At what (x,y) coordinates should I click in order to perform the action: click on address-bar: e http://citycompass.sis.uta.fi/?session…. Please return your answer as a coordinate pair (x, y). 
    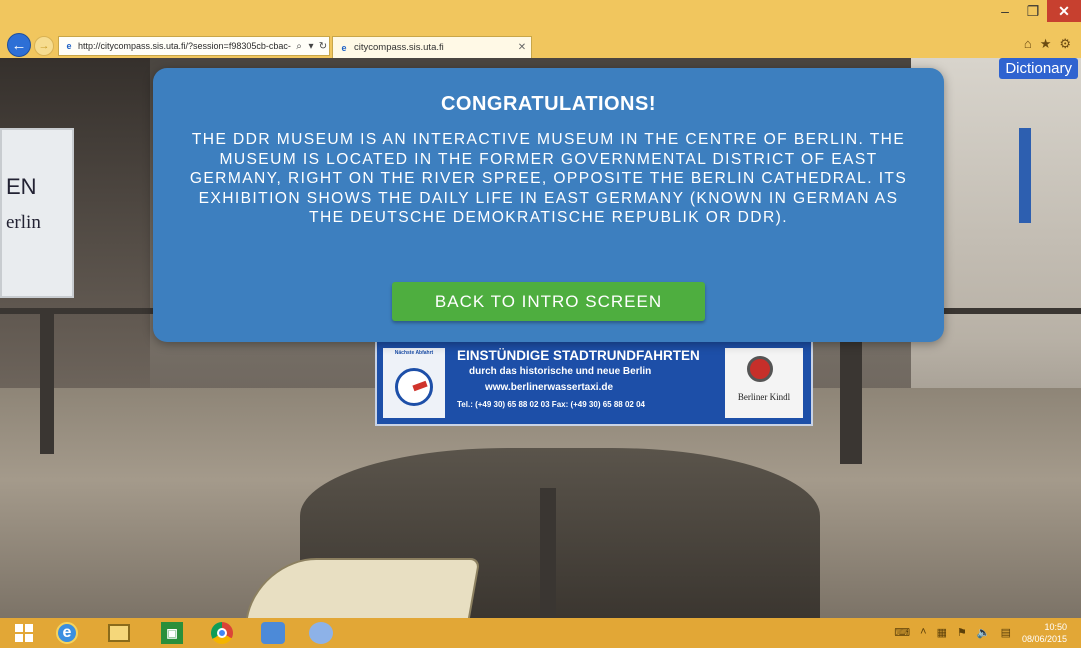
    Looking at the image, I should click on (194, 46).